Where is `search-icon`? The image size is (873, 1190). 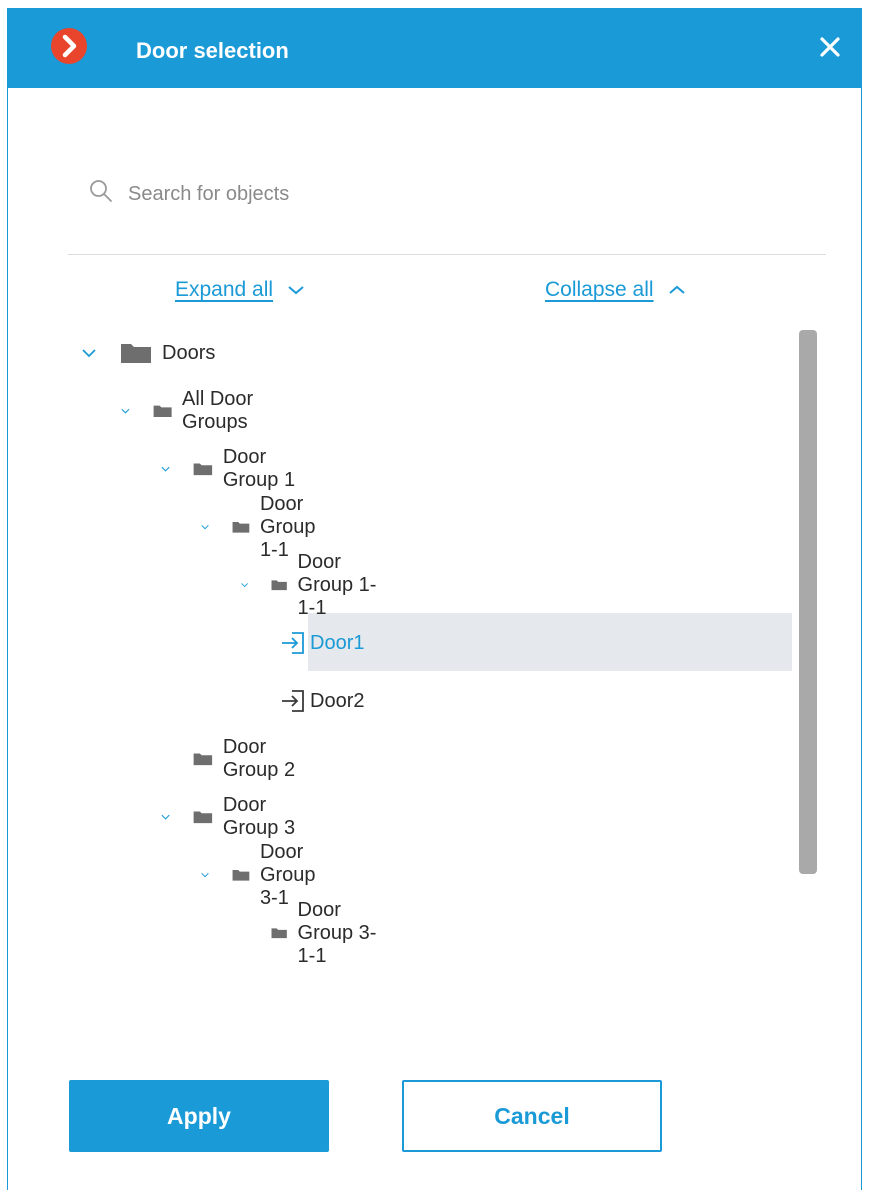 search-icon is located at coordinates (101, 191).